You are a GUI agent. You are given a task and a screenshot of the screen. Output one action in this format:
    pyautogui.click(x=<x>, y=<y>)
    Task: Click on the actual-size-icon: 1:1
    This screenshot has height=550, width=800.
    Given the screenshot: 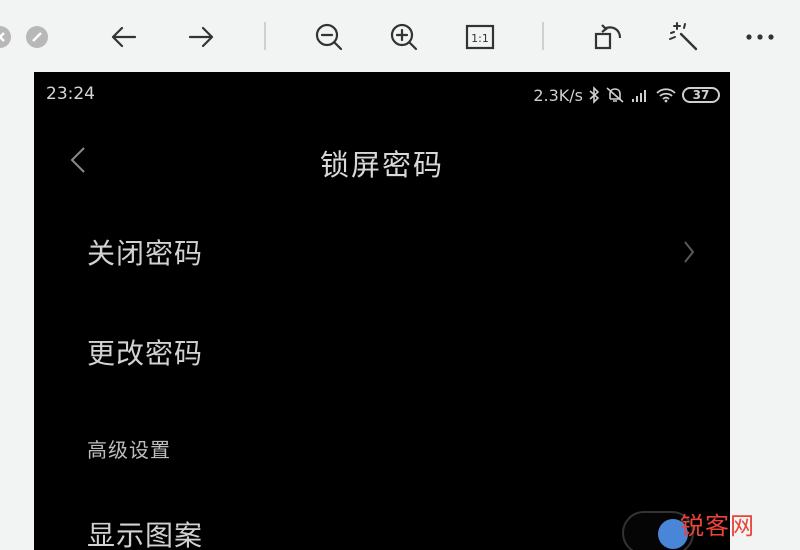 What is the action you would take?
    pyautogui.click(x=480, y=37)
    